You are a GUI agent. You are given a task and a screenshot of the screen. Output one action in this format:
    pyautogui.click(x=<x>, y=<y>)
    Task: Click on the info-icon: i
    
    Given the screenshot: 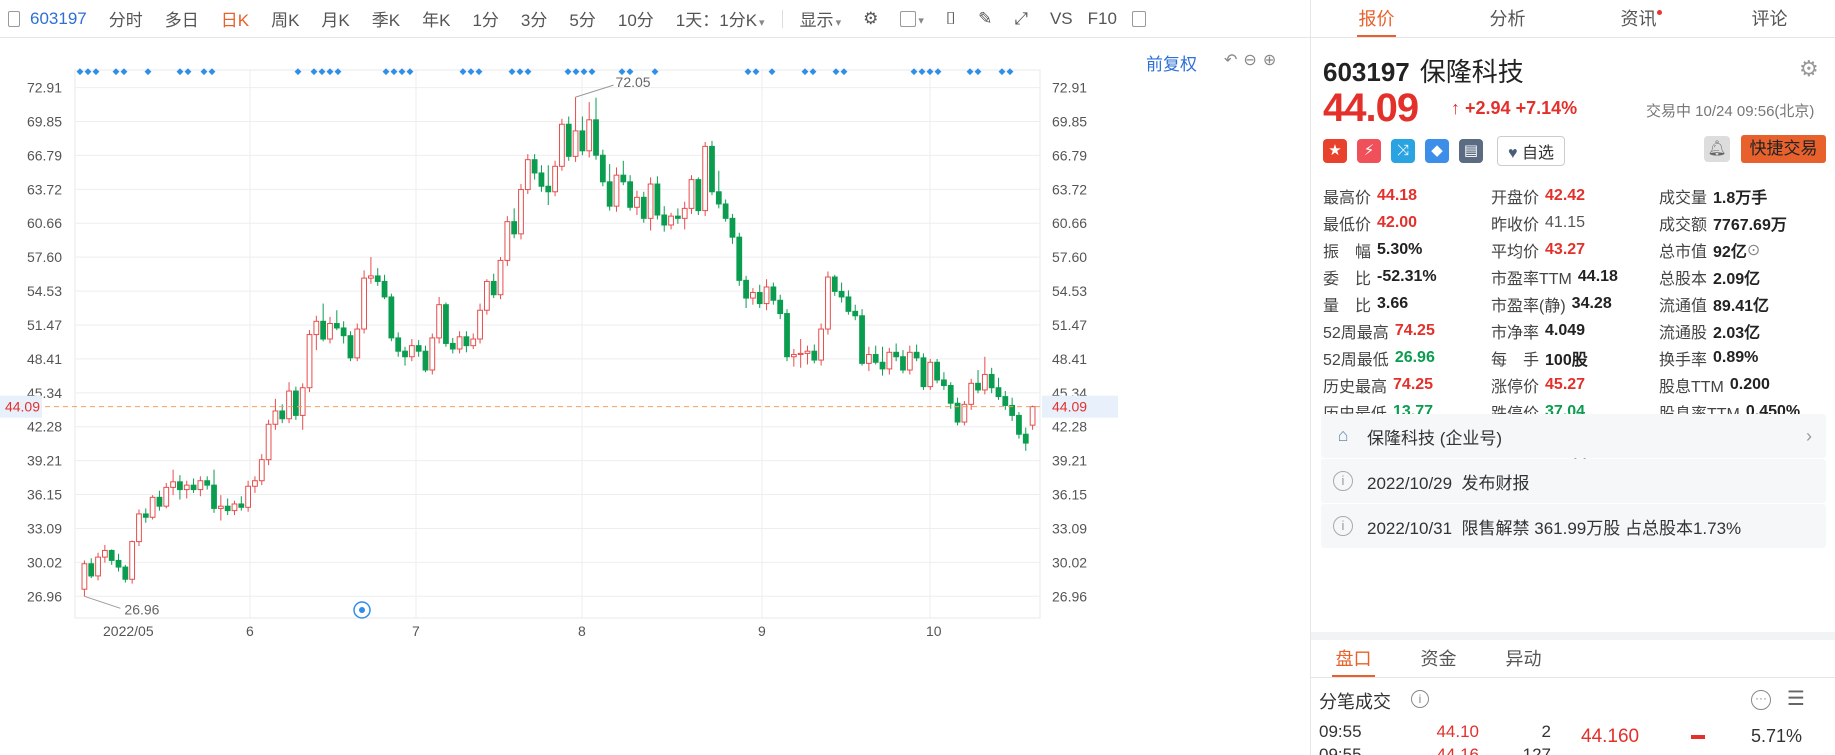 What is the action you would take?
    pyautogui.click(x=1420, y=699)
    